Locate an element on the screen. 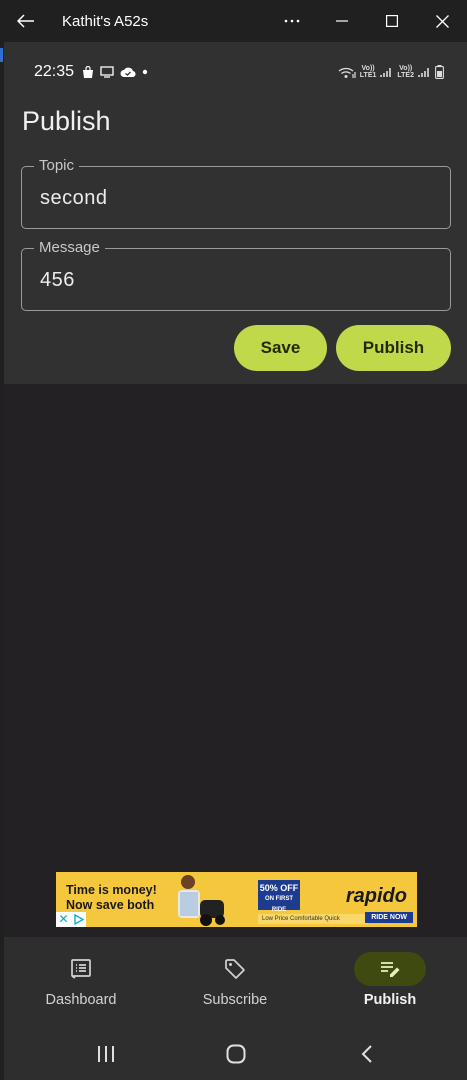 The width and height of the screenshot is (467, 1080). tag-icon is located at coordinates (235, 969).